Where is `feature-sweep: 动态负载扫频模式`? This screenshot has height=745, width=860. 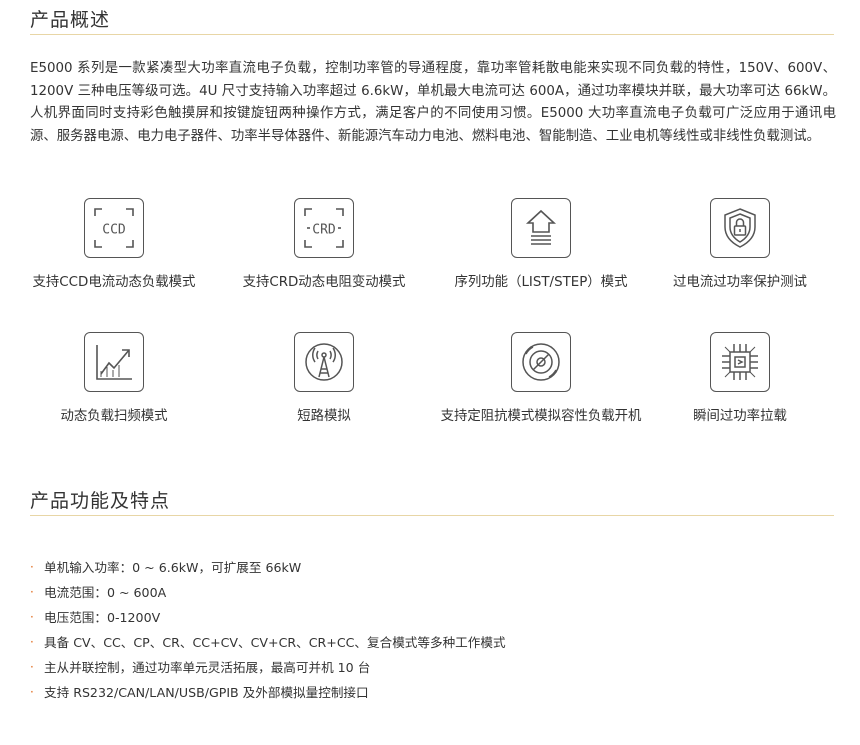
feature-sweep: 动态负载扫频模式 is located at coordinates (114, 378).